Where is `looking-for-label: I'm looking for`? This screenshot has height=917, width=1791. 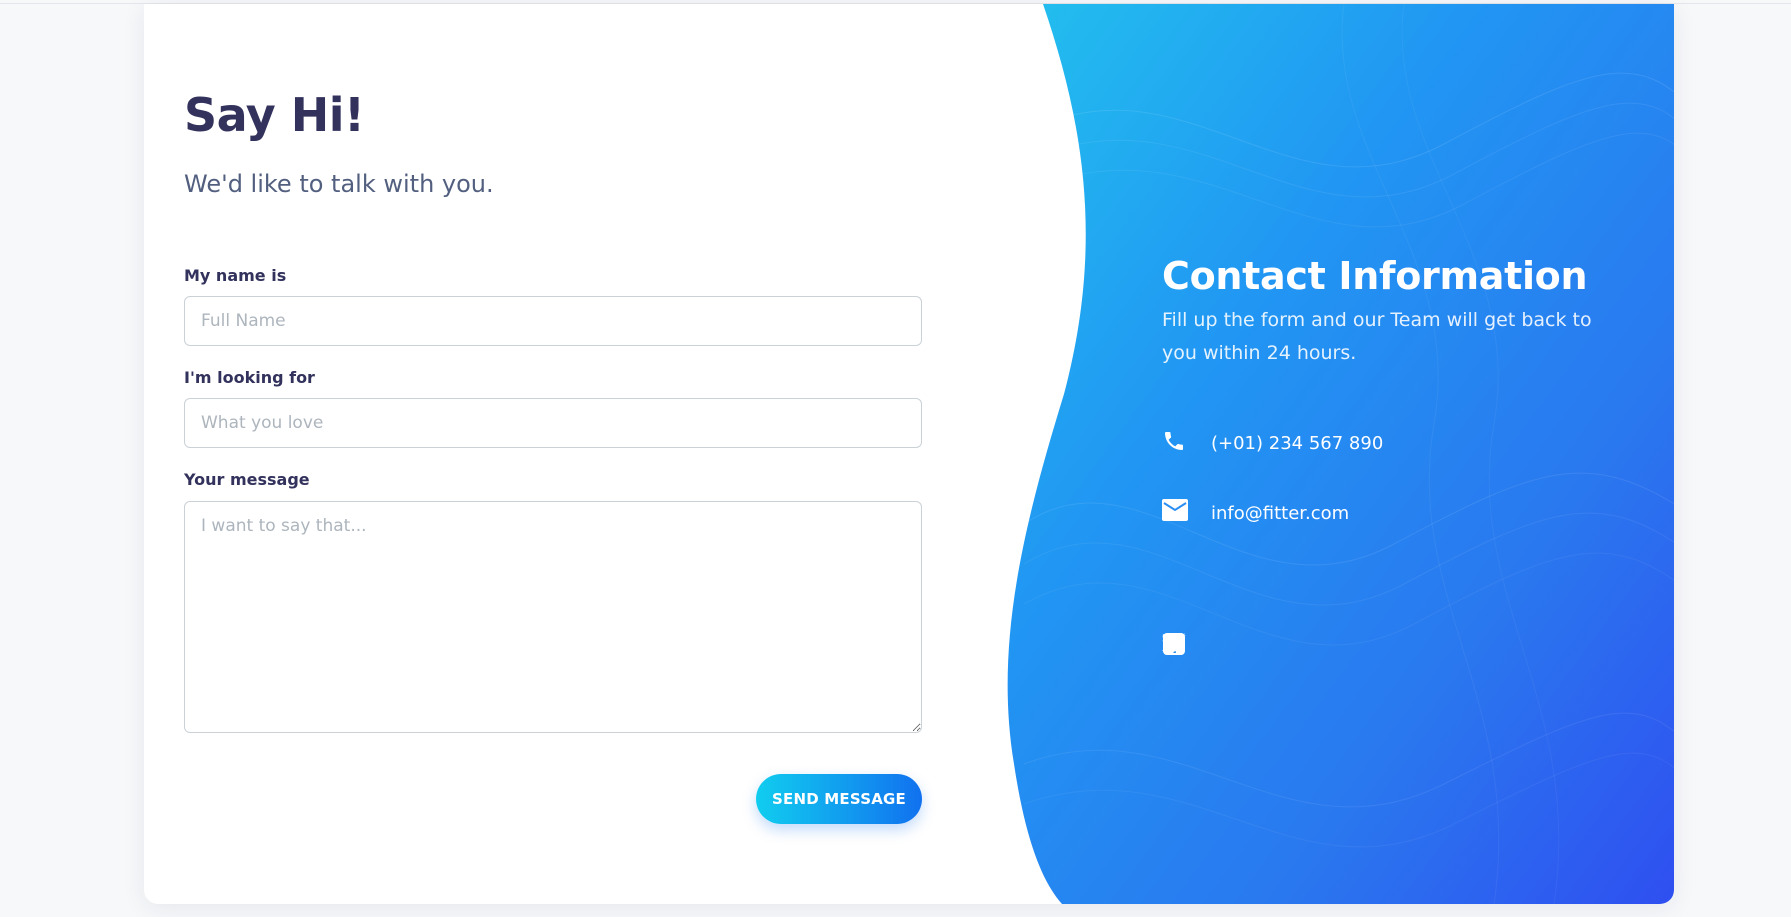
looking-for-label: I'm looking for is located at coordinates (249, 377).